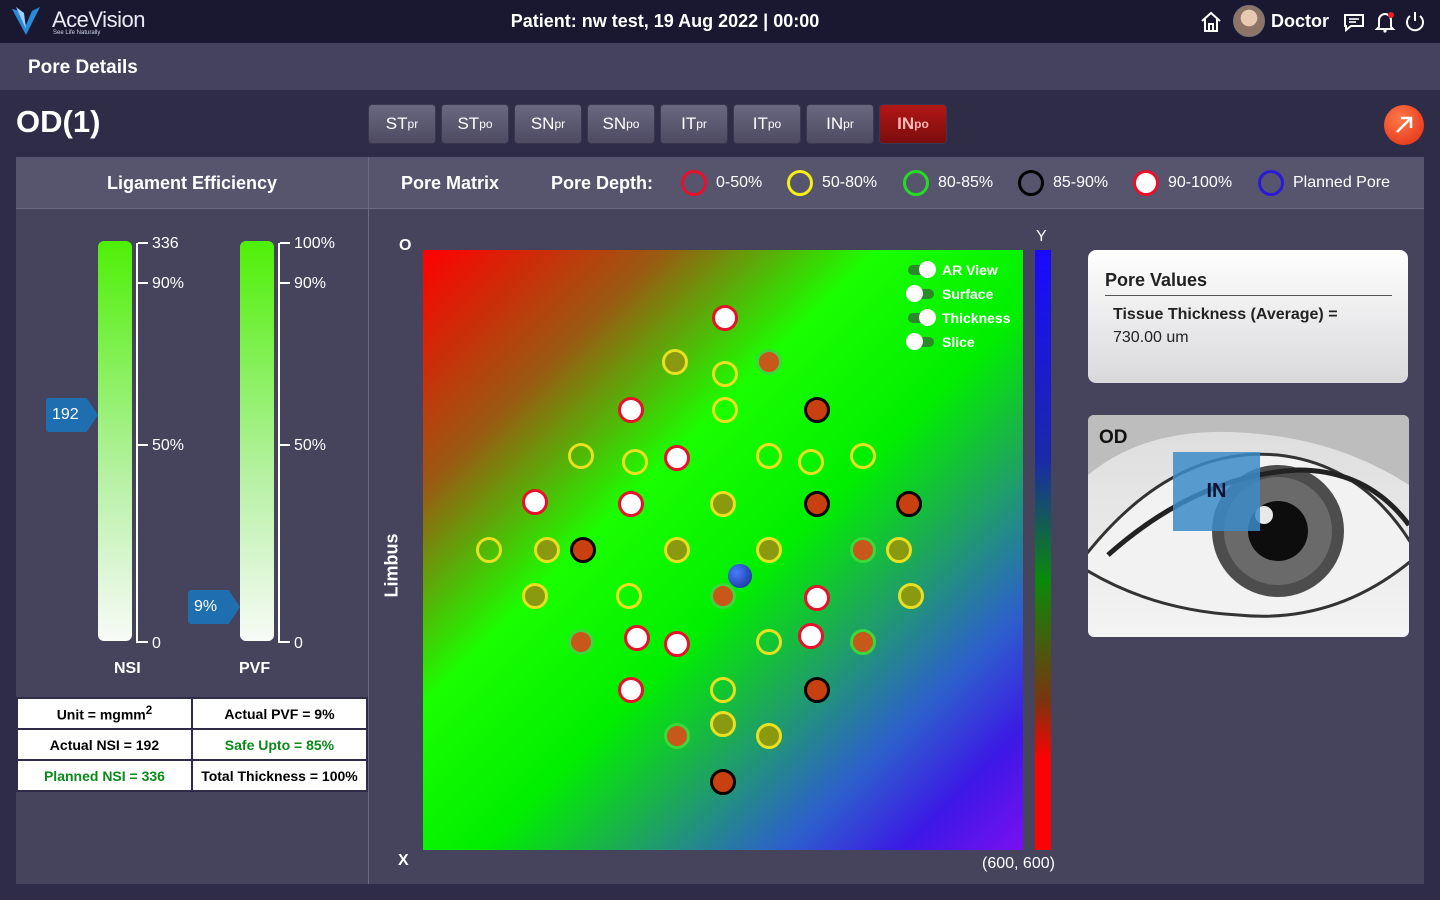 The image size is (1440, 900). I want to click on tab-st-pr: ST pr, so click(402, 124).